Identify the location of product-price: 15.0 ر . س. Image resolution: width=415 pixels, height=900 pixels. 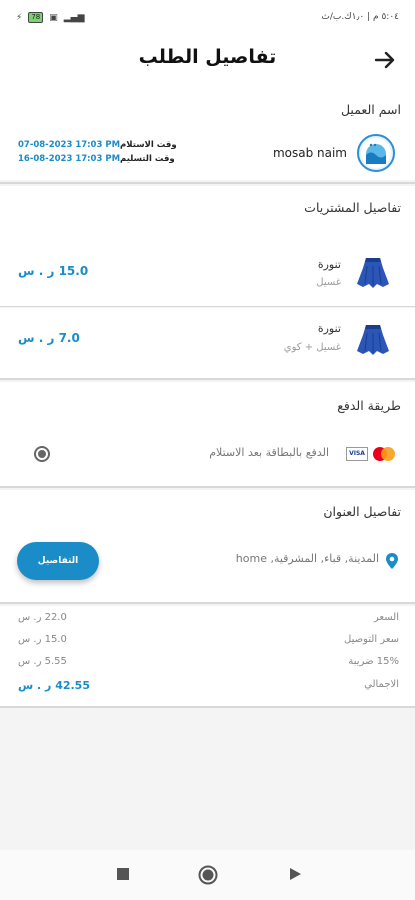
(53, 271).